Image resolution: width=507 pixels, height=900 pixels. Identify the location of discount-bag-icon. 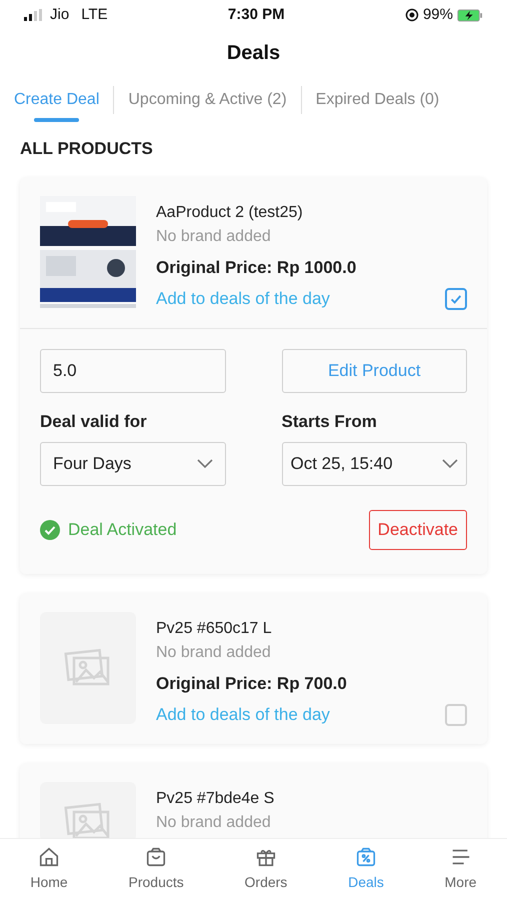
(365, 857).